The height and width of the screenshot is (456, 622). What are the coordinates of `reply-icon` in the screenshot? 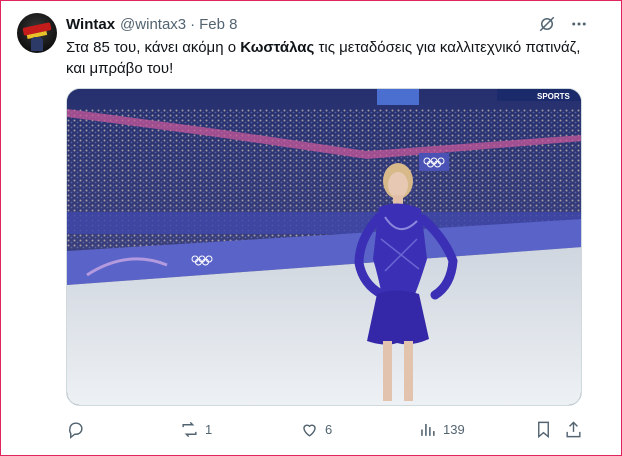 It's located at (76, 430).